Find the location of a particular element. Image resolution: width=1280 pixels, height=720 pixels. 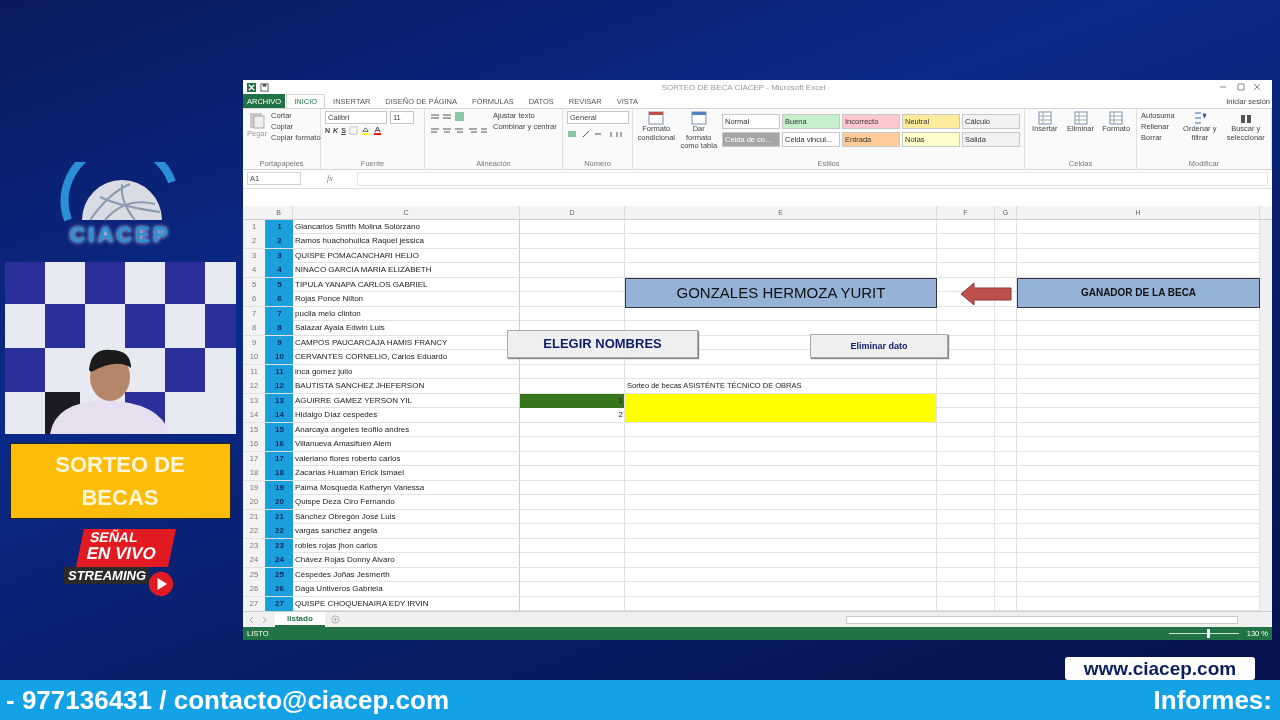

window-title: SORTEO DE BECA CIACEP - Microsoft Excel is located at coordinates (743, 87).